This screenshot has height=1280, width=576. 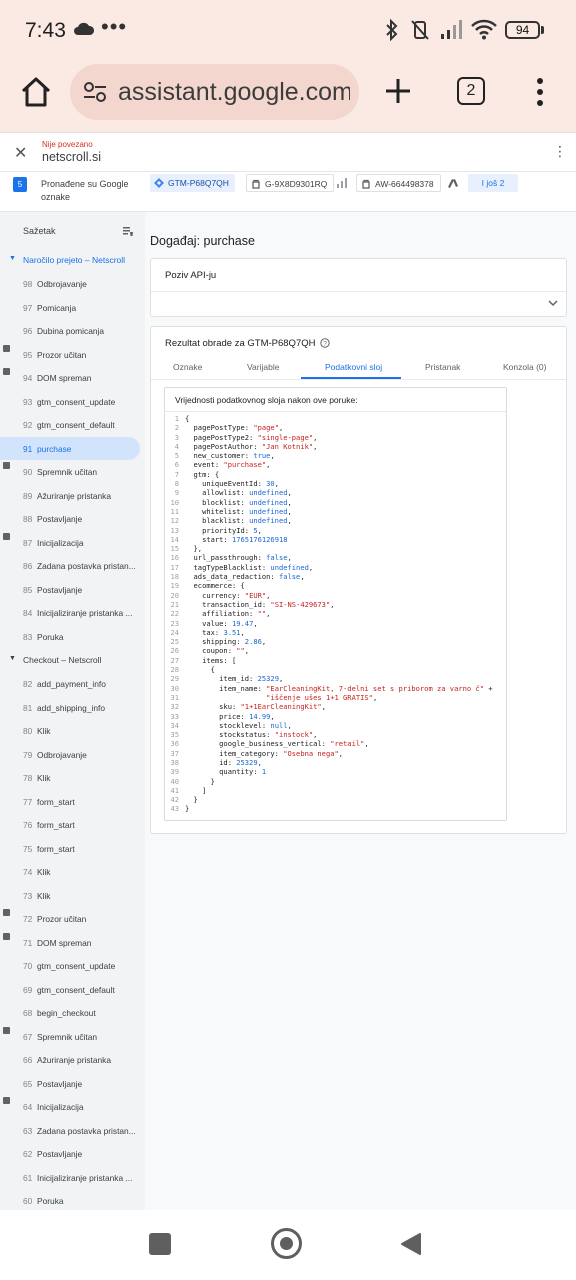 What do you see at coordinates (322, 697) in the screenshot?
I see `code-text: "iščenje ušes 1+1 GRATIS",` at bounding box center [322, 697].